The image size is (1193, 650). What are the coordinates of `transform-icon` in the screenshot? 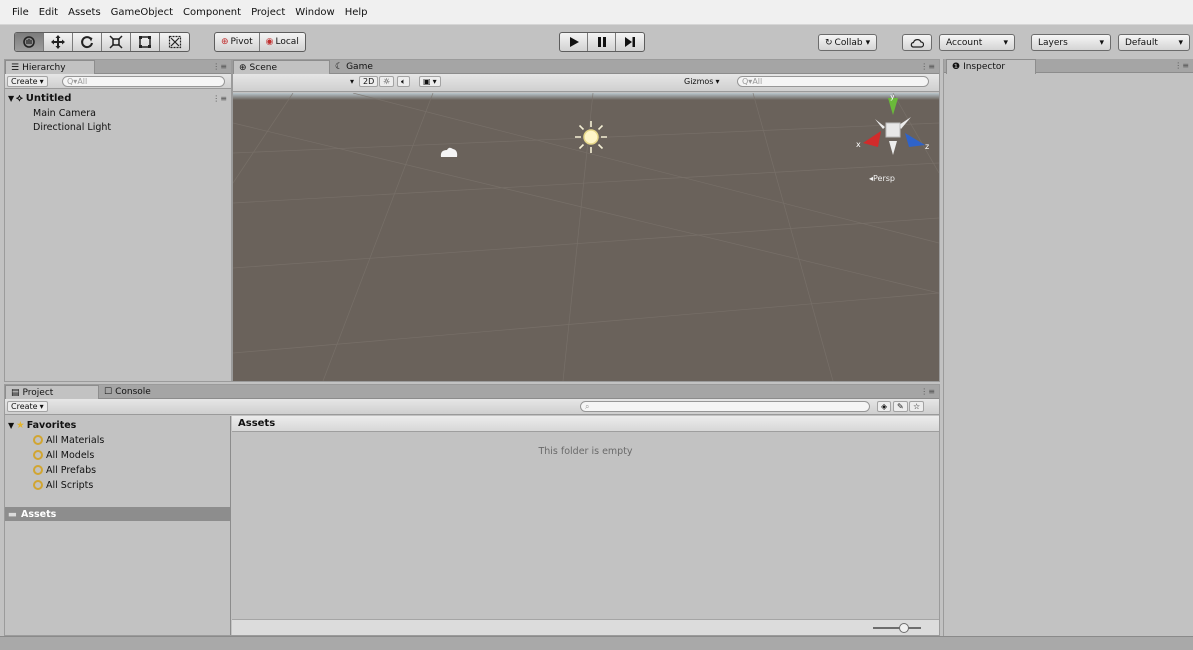 It's located at (174, 42).